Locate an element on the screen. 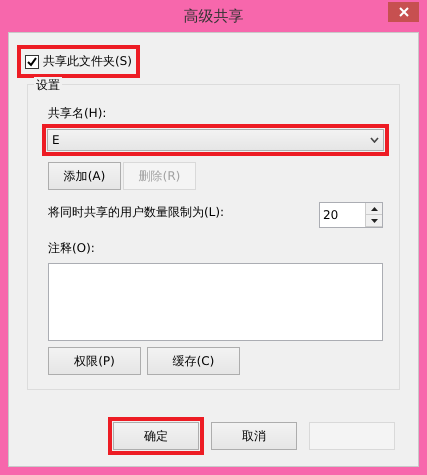 Image resolution: width=427 pixels, height=475 pixels. checkbox-box is located at coordinates (32, 61).